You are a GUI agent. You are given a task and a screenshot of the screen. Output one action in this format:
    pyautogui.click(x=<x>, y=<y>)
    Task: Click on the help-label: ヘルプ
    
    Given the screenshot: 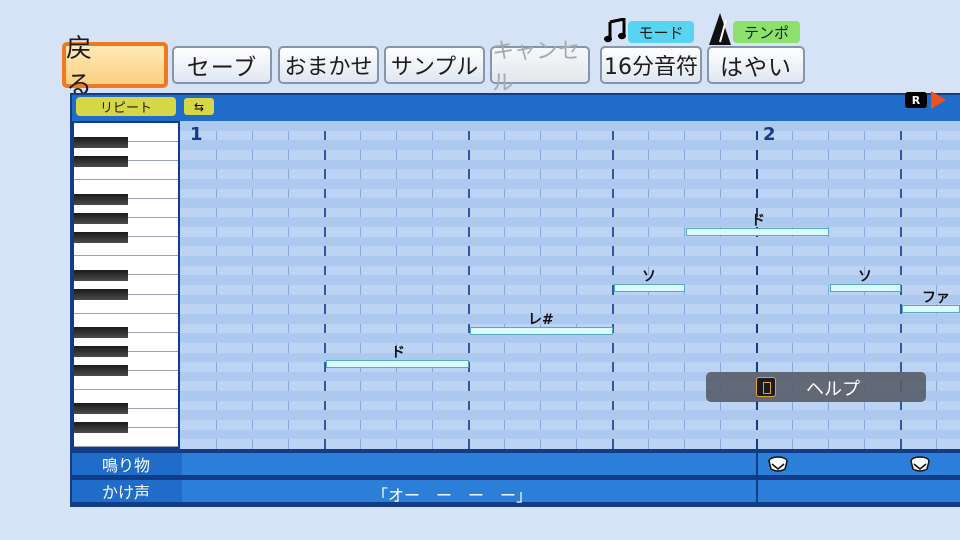 What is the action you would take?
    pyautogui.click(x=833, y=389)
    